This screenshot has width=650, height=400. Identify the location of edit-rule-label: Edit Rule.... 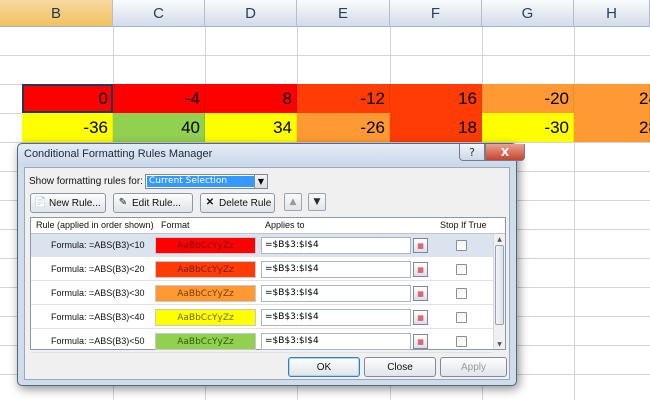
(156, 203).